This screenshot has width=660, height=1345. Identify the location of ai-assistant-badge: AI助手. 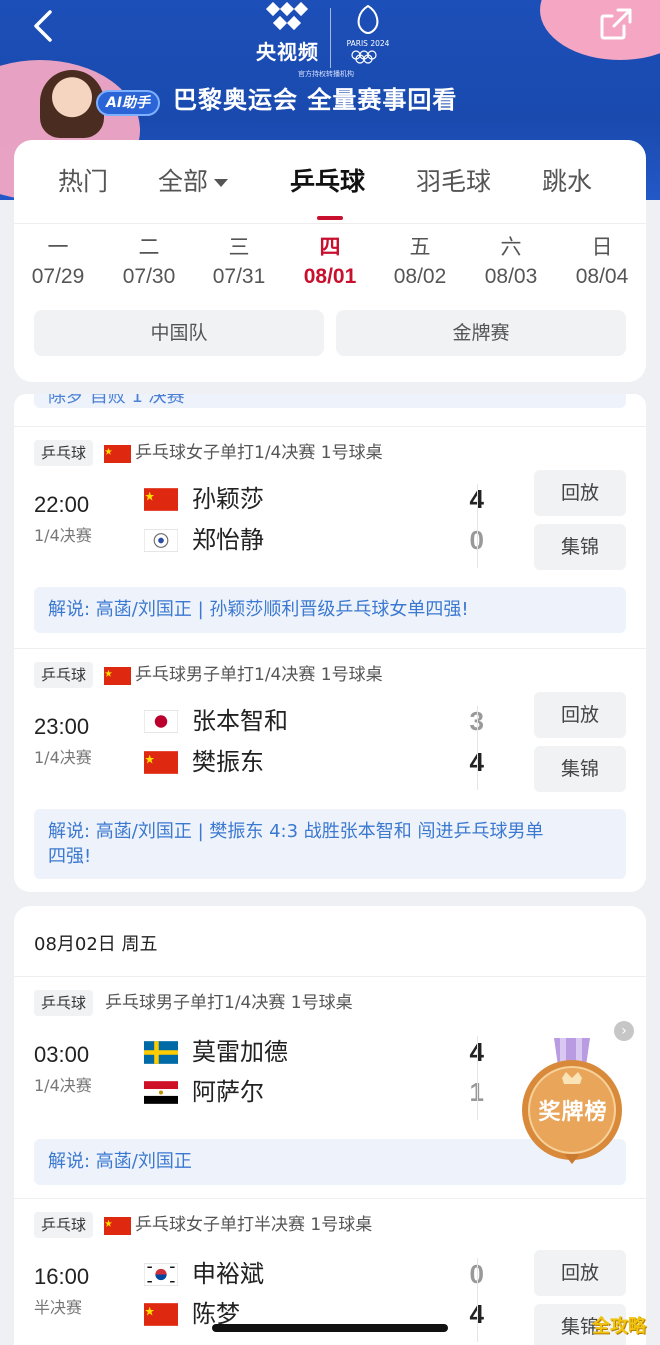
(128, 103).